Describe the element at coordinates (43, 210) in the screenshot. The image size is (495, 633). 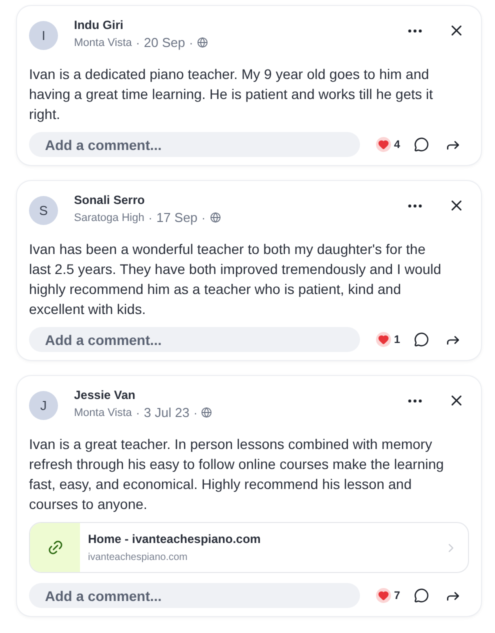
I see `avatar: S` at that location.